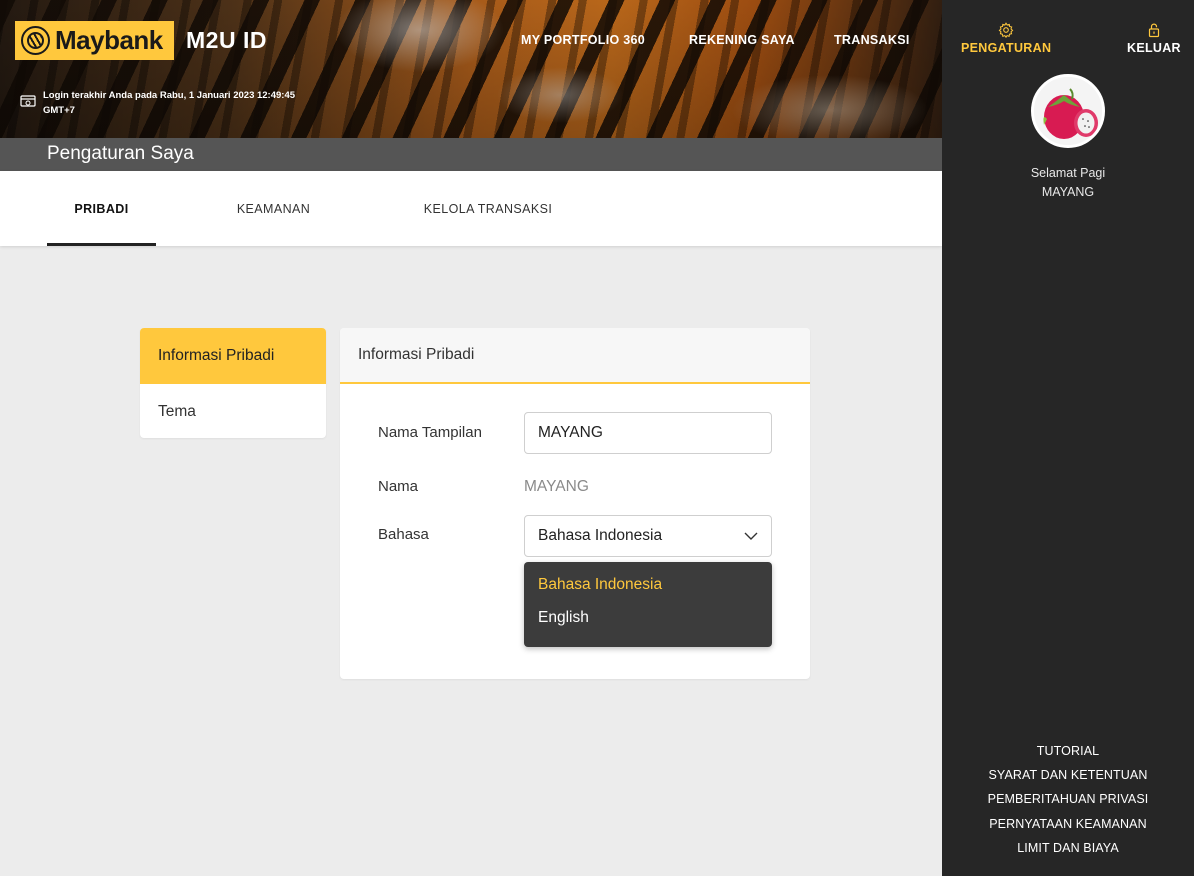 The height and width of the screenshot is (876, 1194). What do you see at coordinates (430, 432) in the screenshot?
I see `display-name-label: Nama Tampilan` at bounding box center [430, 432].